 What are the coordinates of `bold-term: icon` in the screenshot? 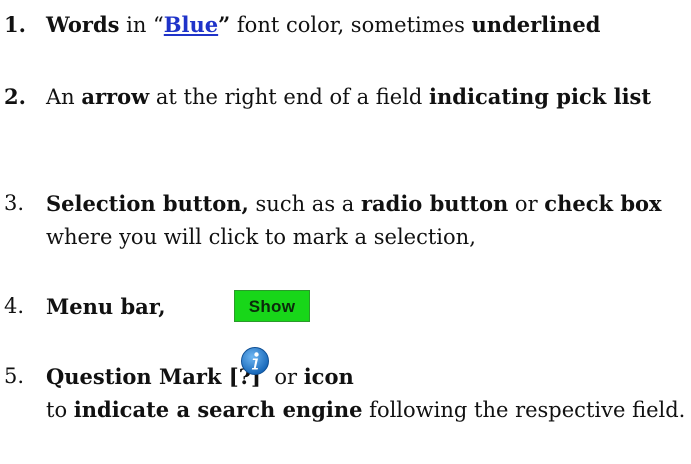 It's located at (328, 376).